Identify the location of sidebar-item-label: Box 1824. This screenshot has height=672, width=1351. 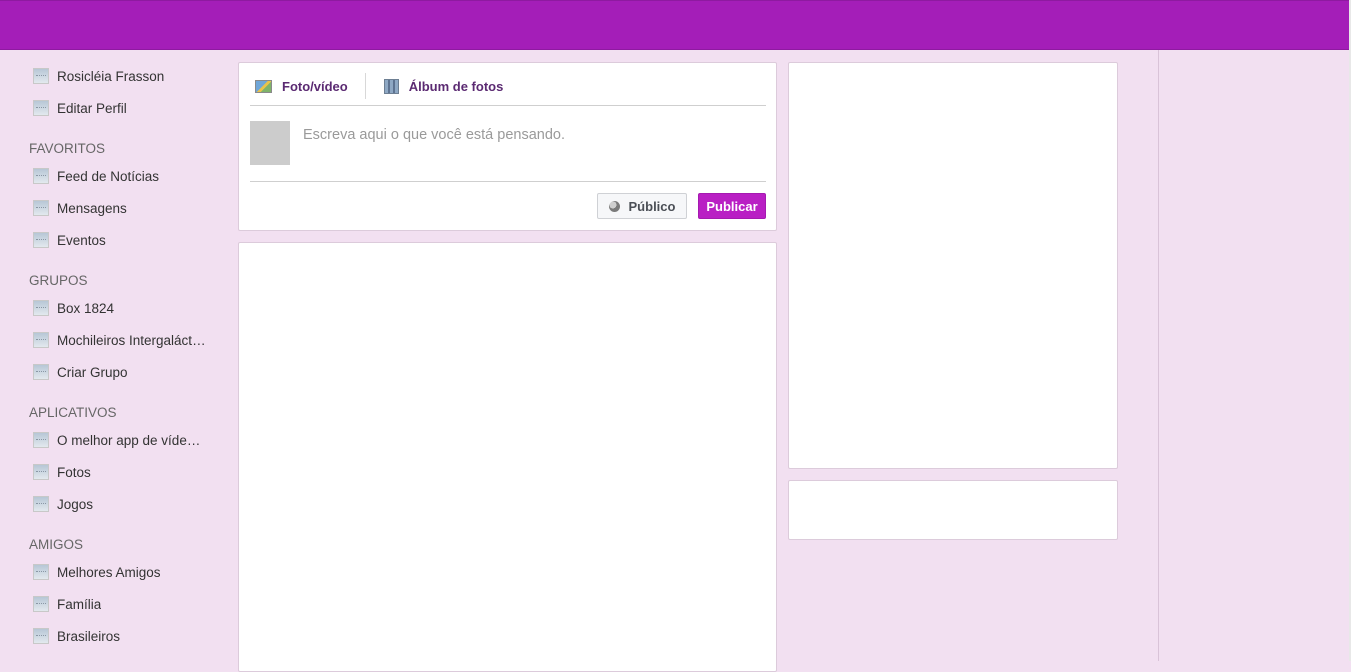
(86, 308).